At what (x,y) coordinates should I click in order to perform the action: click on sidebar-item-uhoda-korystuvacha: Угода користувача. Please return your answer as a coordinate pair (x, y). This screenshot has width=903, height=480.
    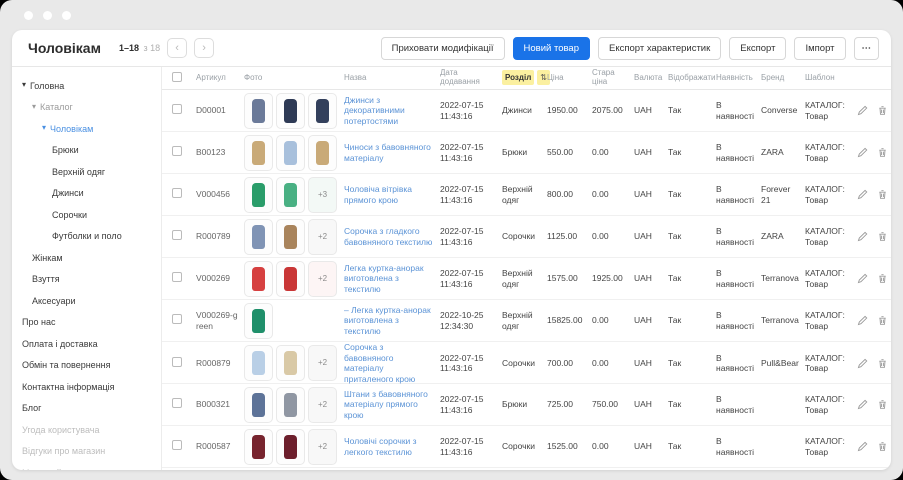
    Looking at the image, I should click on (86, 430).